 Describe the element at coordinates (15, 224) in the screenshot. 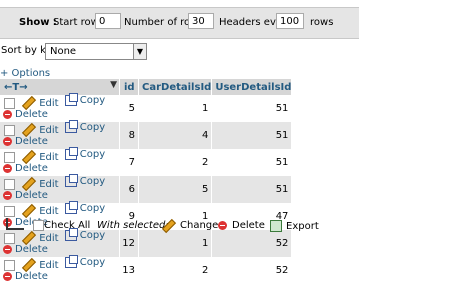

I see `arrow-up-icon` at that location.